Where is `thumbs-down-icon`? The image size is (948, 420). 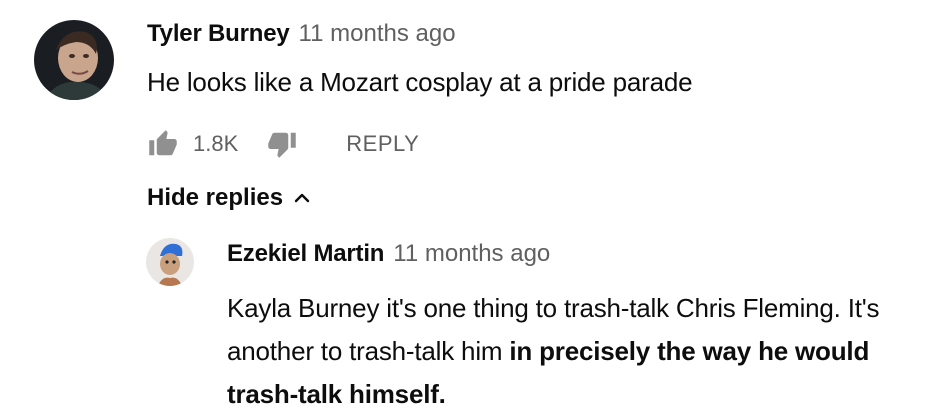 thumbs-down-icon is located at coordinates (282, 144).